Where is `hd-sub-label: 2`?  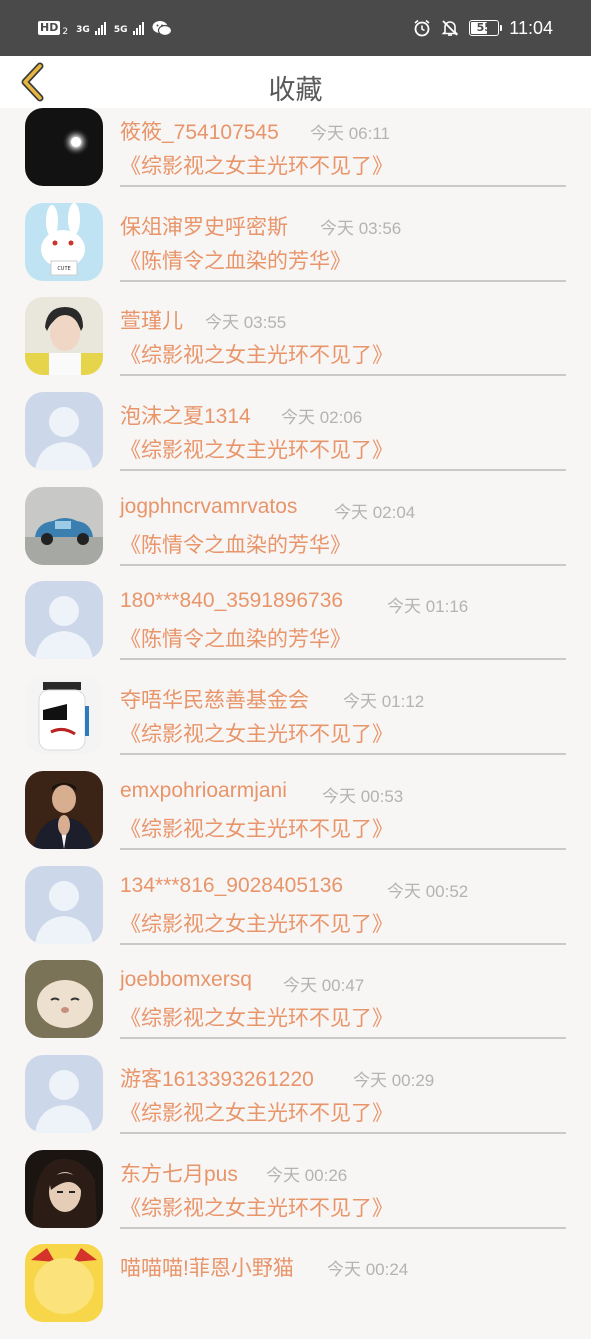 hd-sub-label: 2 is located at coordinates (65, 32).